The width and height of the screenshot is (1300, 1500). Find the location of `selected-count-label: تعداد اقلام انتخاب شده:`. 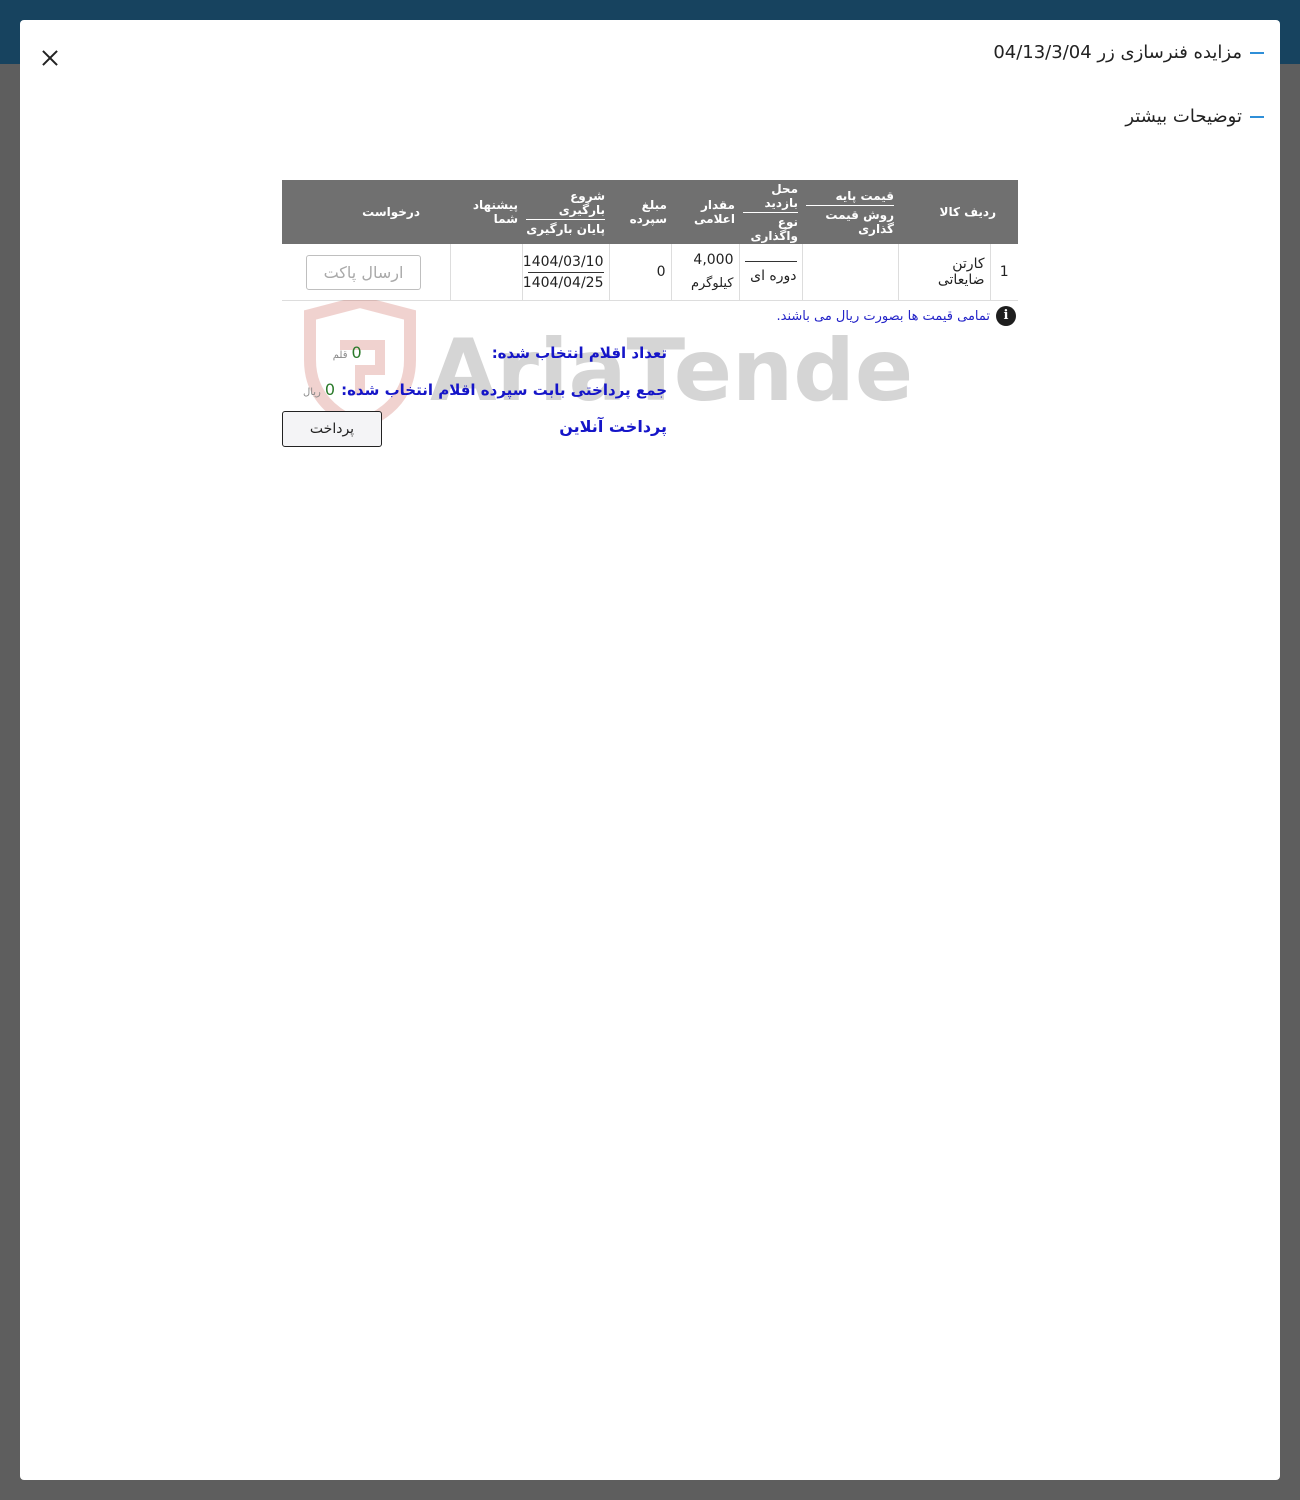

selected-count-label: تعداد اقلام انتخاب شده: is located at coordinates (579, 353).